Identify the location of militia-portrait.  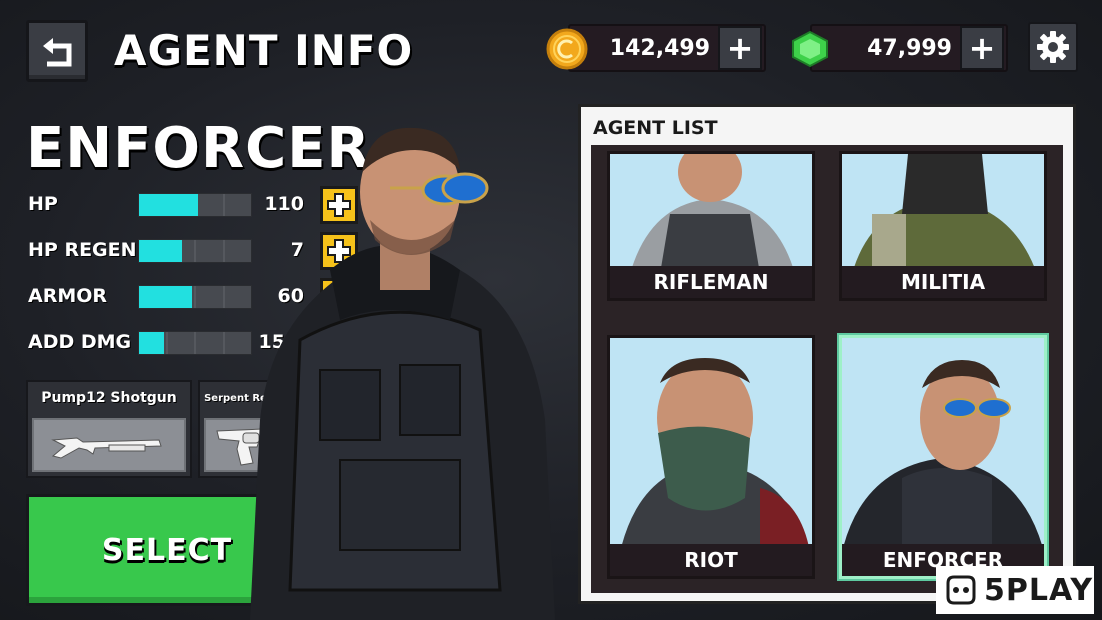
(943, 211).